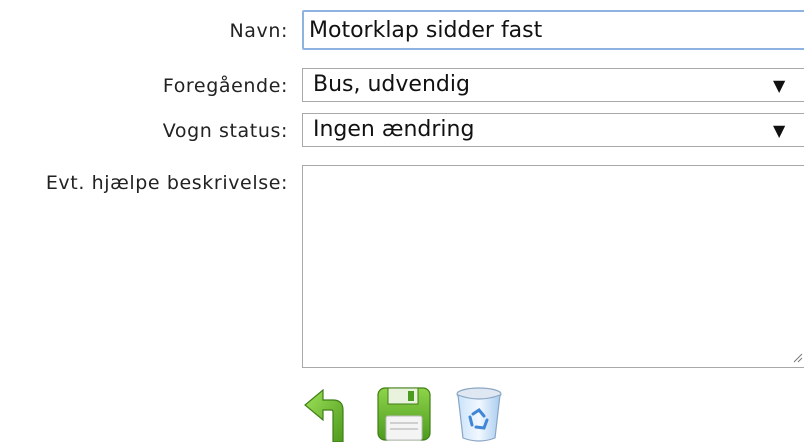  What do you see at coordinates (553, 85) in the screenshot?
I see `previous-select: Bus, udvendig ▼` at bounding box center [553, 85].